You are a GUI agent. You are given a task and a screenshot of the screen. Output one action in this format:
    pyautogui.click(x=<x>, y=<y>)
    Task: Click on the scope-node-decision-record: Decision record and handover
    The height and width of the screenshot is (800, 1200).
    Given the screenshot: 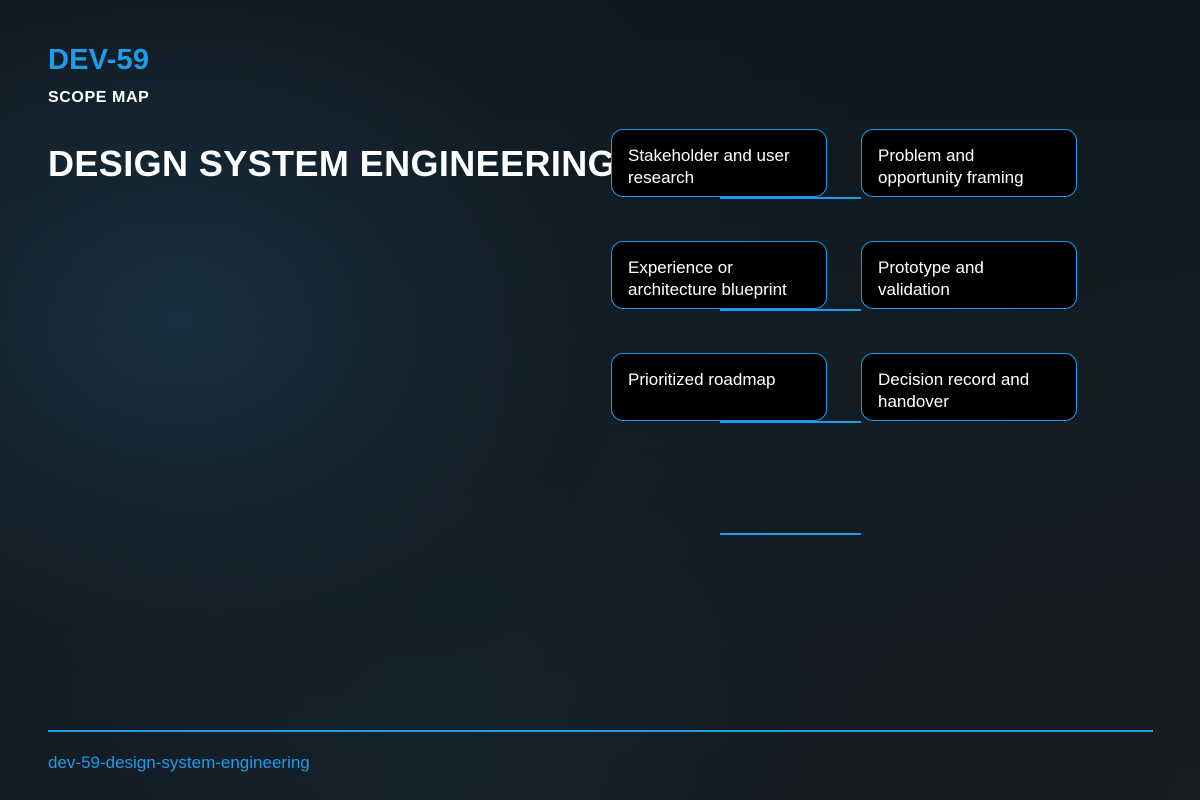 What is the action you would take?
    pyautogui.click(x=969, y=387)
    